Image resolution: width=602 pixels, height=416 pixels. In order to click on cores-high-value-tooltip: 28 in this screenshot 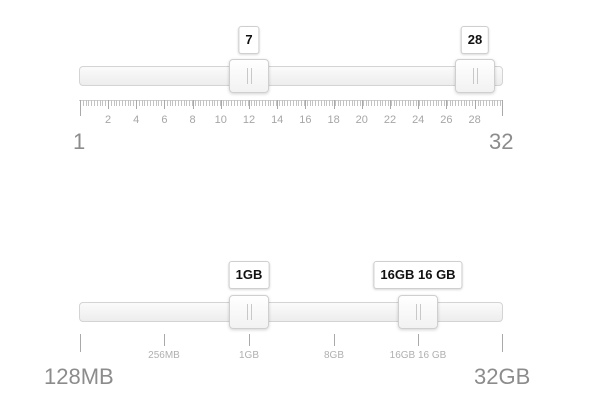, I will do `click(475, 40)`.